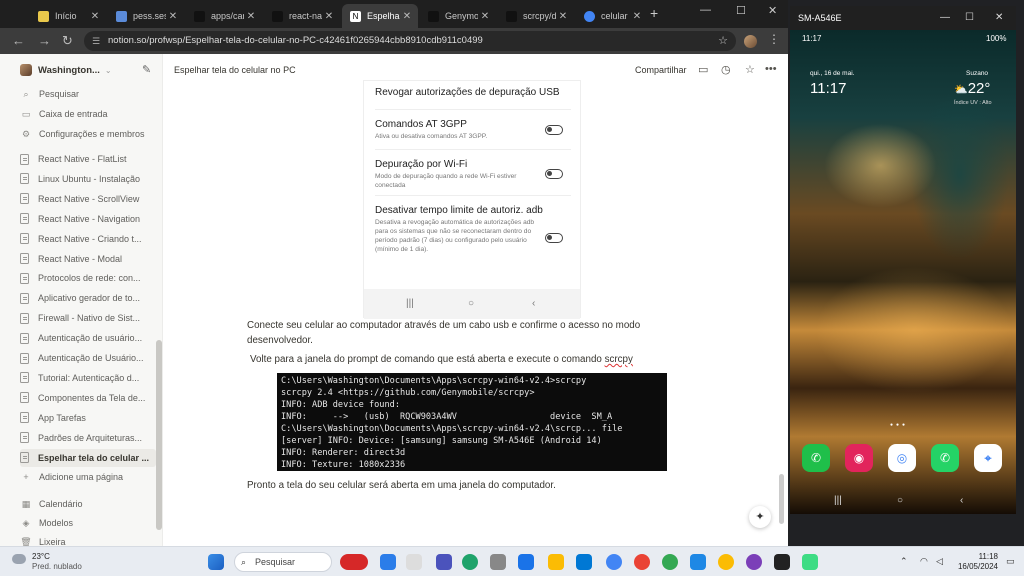 This screenshot has height=576, width=1024. Describe the element at coordinates (421, 164) in the screenshot. I see `setting-title: Depuração por Wi-Fi` at that location.